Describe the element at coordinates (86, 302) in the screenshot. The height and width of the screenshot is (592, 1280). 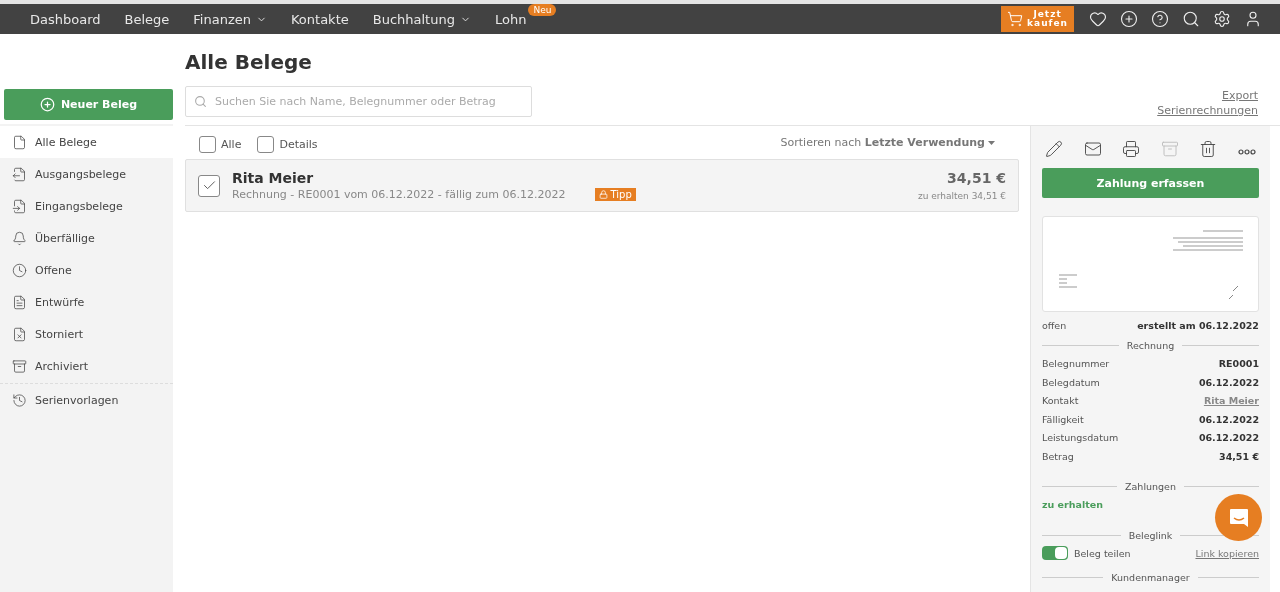
I see `sidebar-item: Entwürfe` at that location.